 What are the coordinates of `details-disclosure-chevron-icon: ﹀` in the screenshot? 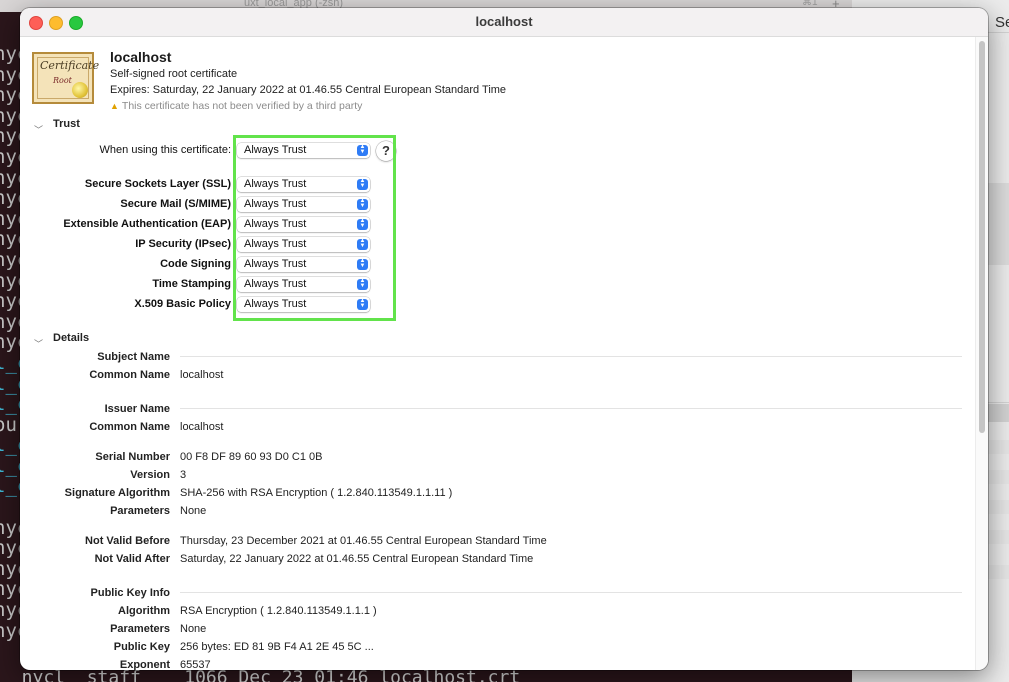 It's located at (38, 343).